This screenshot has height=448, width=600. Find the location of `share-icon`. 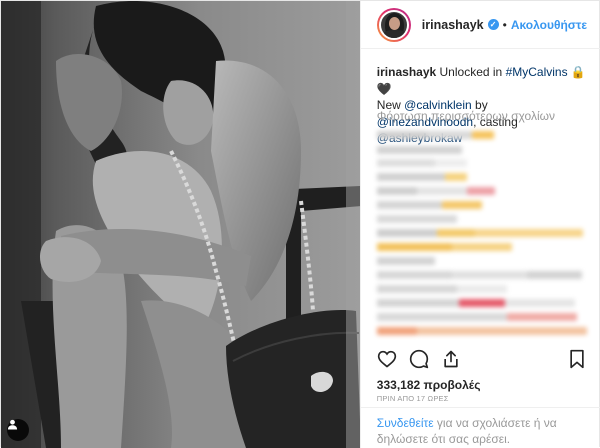

share-icon is located at coordinates (451, 359).